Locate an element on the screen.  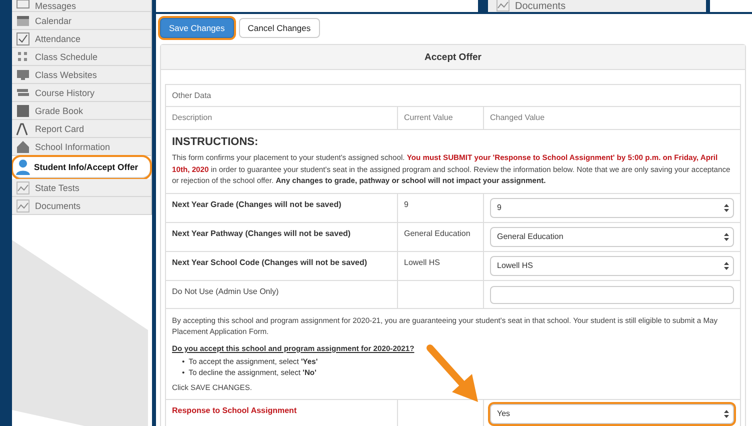
save-button: Save Changes is located at coordinates (197, 28).